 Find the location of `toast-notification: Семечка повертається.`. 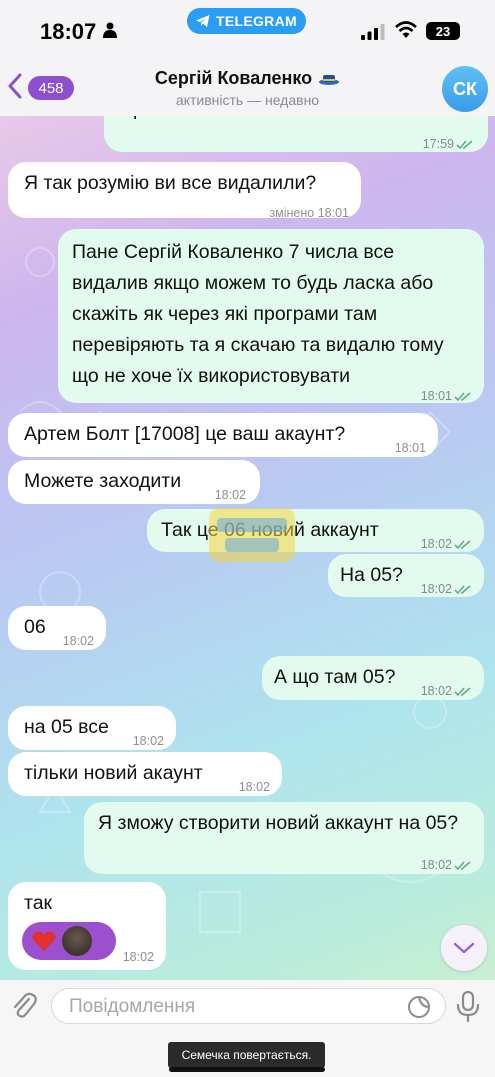

toast-notification: Семечка повертається. is located at coordinates (246, 1055).